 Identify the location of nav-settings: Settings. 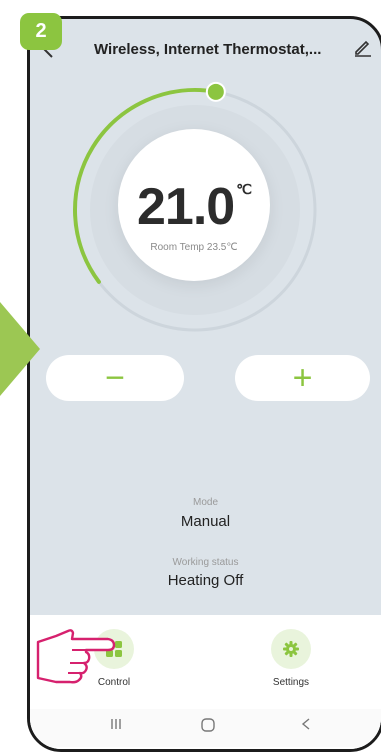
(291, 658).